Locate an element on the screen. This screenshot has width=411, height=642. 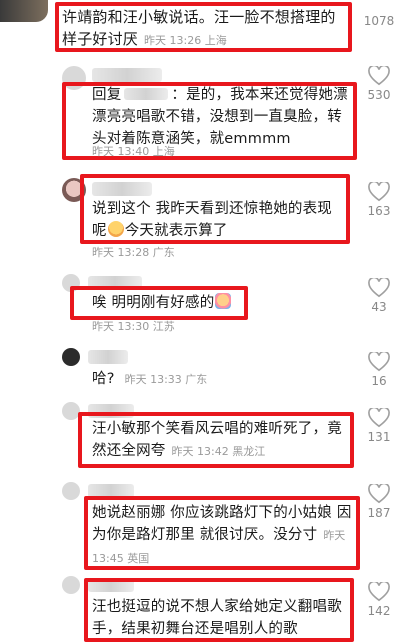
comment-body: 汪也挺逗的说不想人家给她定义翻唱歌手，结果初舞台还是唱别人的歌 is located at coordinates (217, 618).